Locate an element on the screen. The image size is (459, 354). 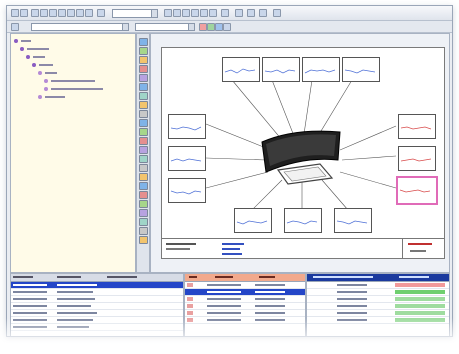
new-icon is located at coordinates (15, 13).